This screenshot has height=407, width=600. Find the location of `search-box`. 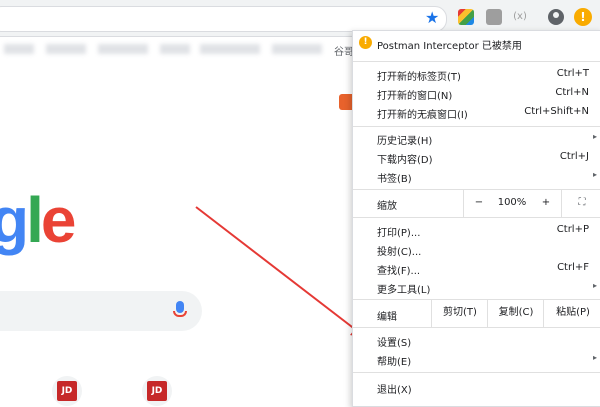

search-box is located at coordinates (101, 311).